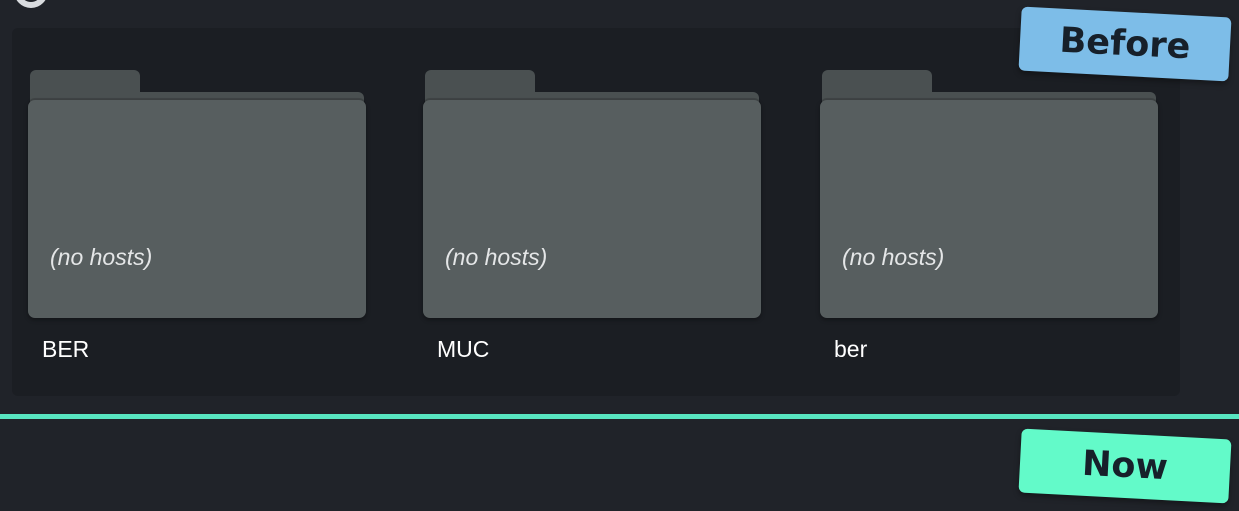  Describe the element at coordinates (1125, 466) in the screenshot. I see `now-badge: Now` at that location.